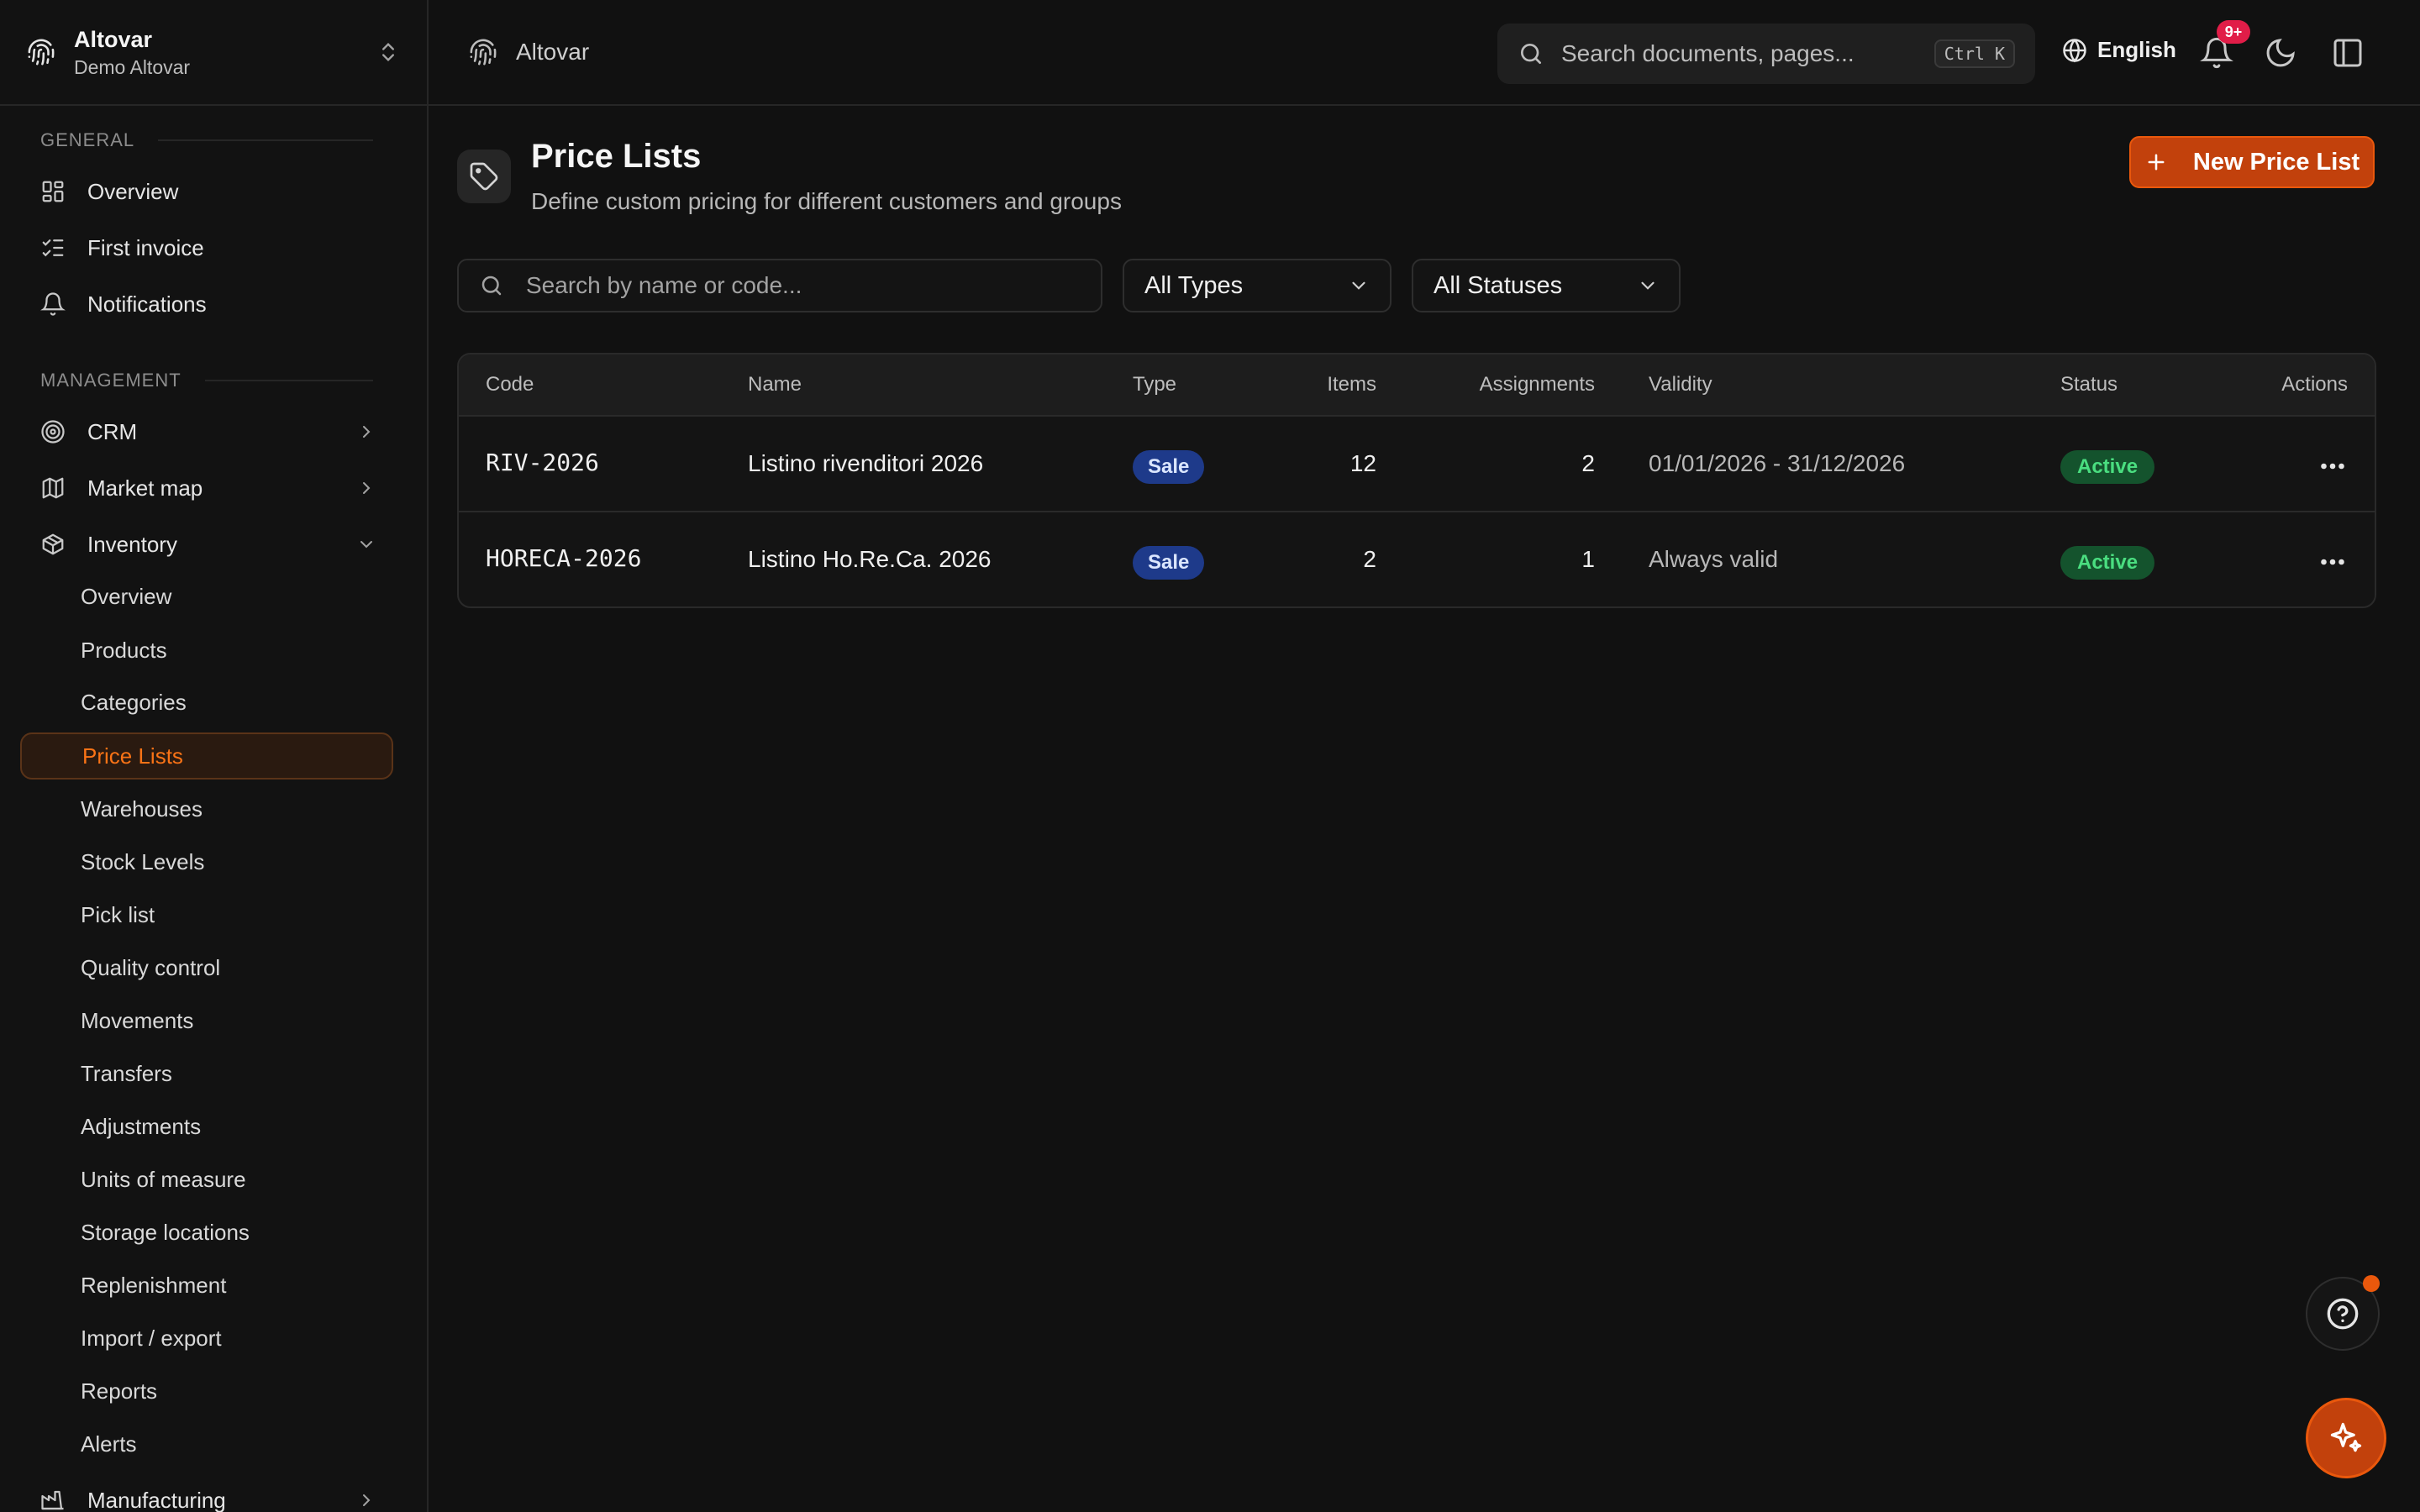 This screenshot has height=1512, width=2420. What do you see at coordinates (616, 156) in the screenshot?
I see `page-title: Price Lists` at bounding box center [616, 156].